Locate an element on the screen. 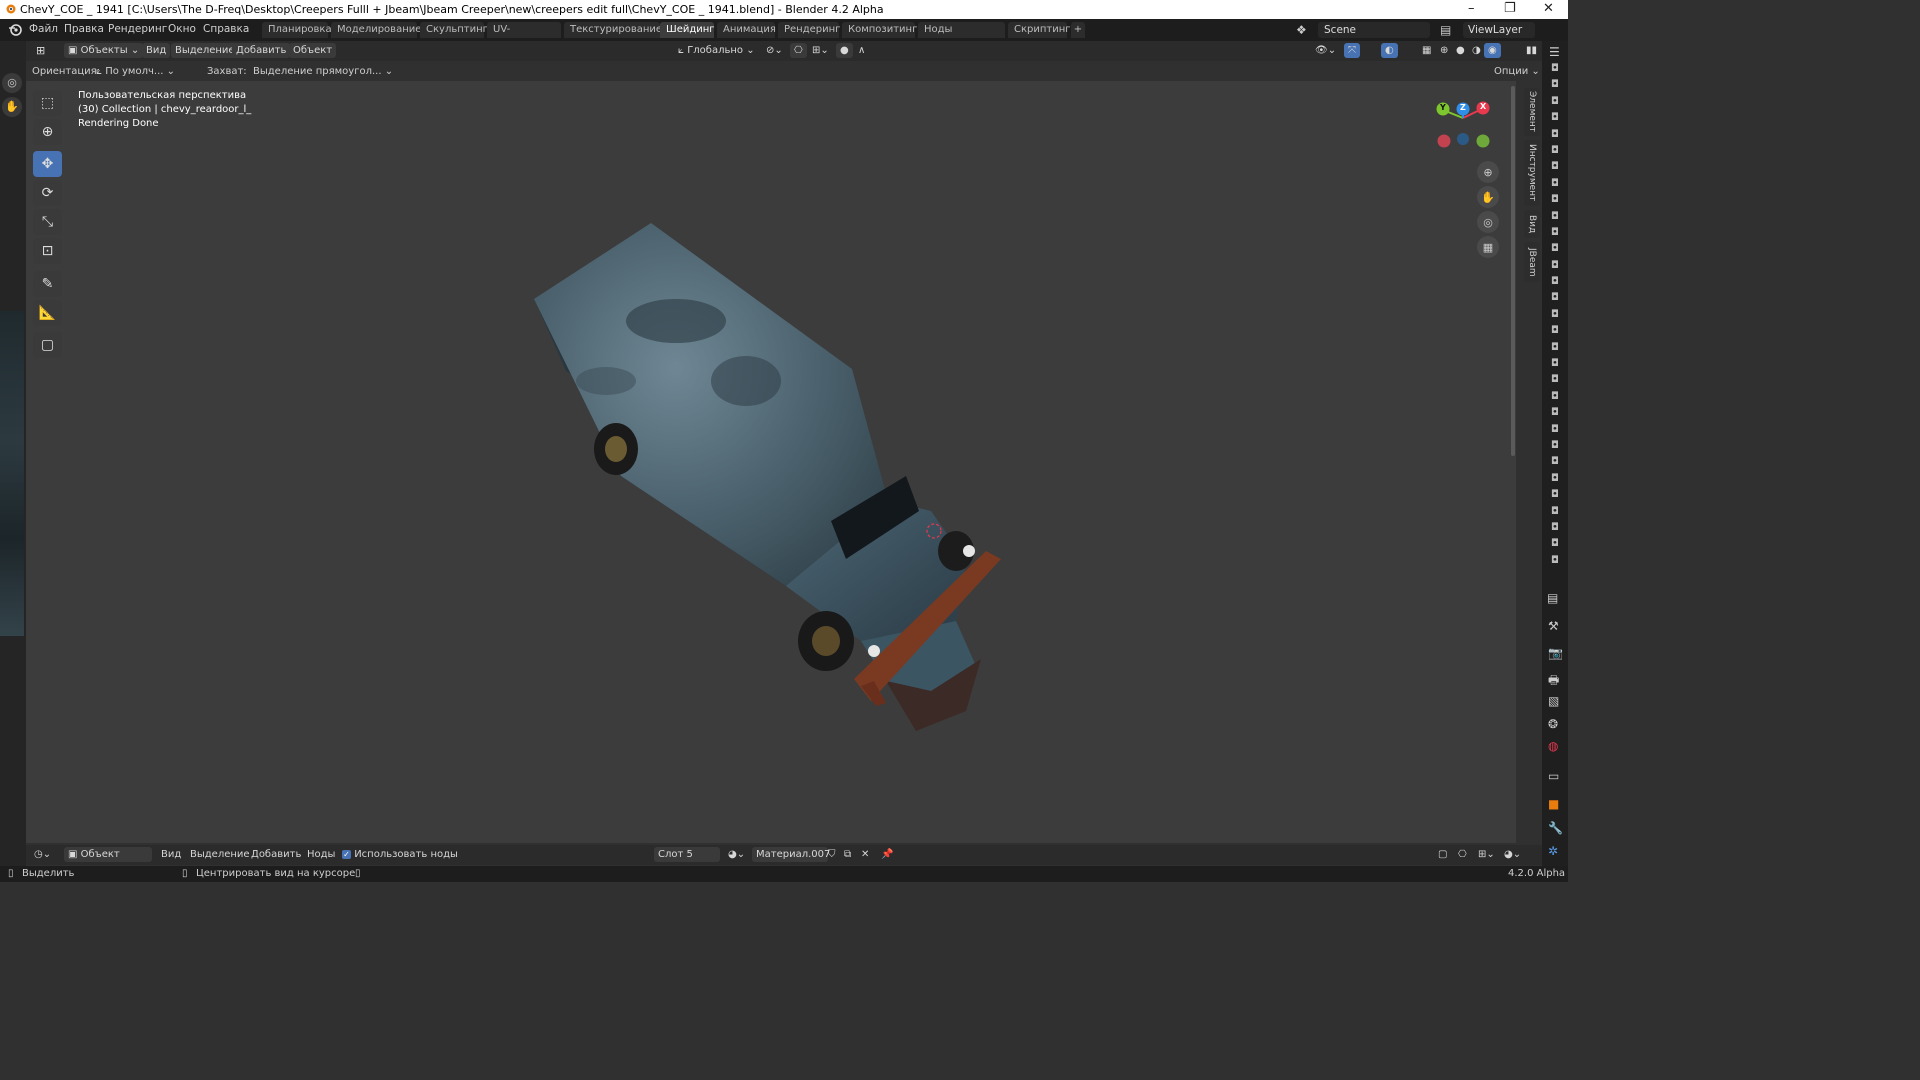 The height and width of the screenshot is (1080, 1920). sidebar-tab-jbeam: JBeam is located at coordinates (1532, 262).